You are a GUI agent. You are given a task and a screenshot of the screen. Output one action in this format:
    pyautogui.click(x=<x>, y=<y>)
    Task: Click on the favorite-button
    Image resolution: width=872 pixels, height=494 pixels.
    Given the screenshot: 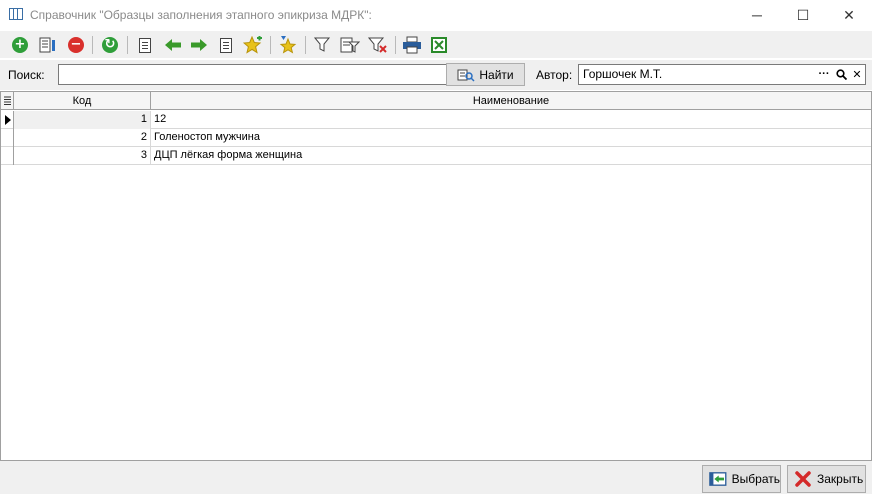 What is the action you would take?
    pyautogui.click(x=288, y=45)
    